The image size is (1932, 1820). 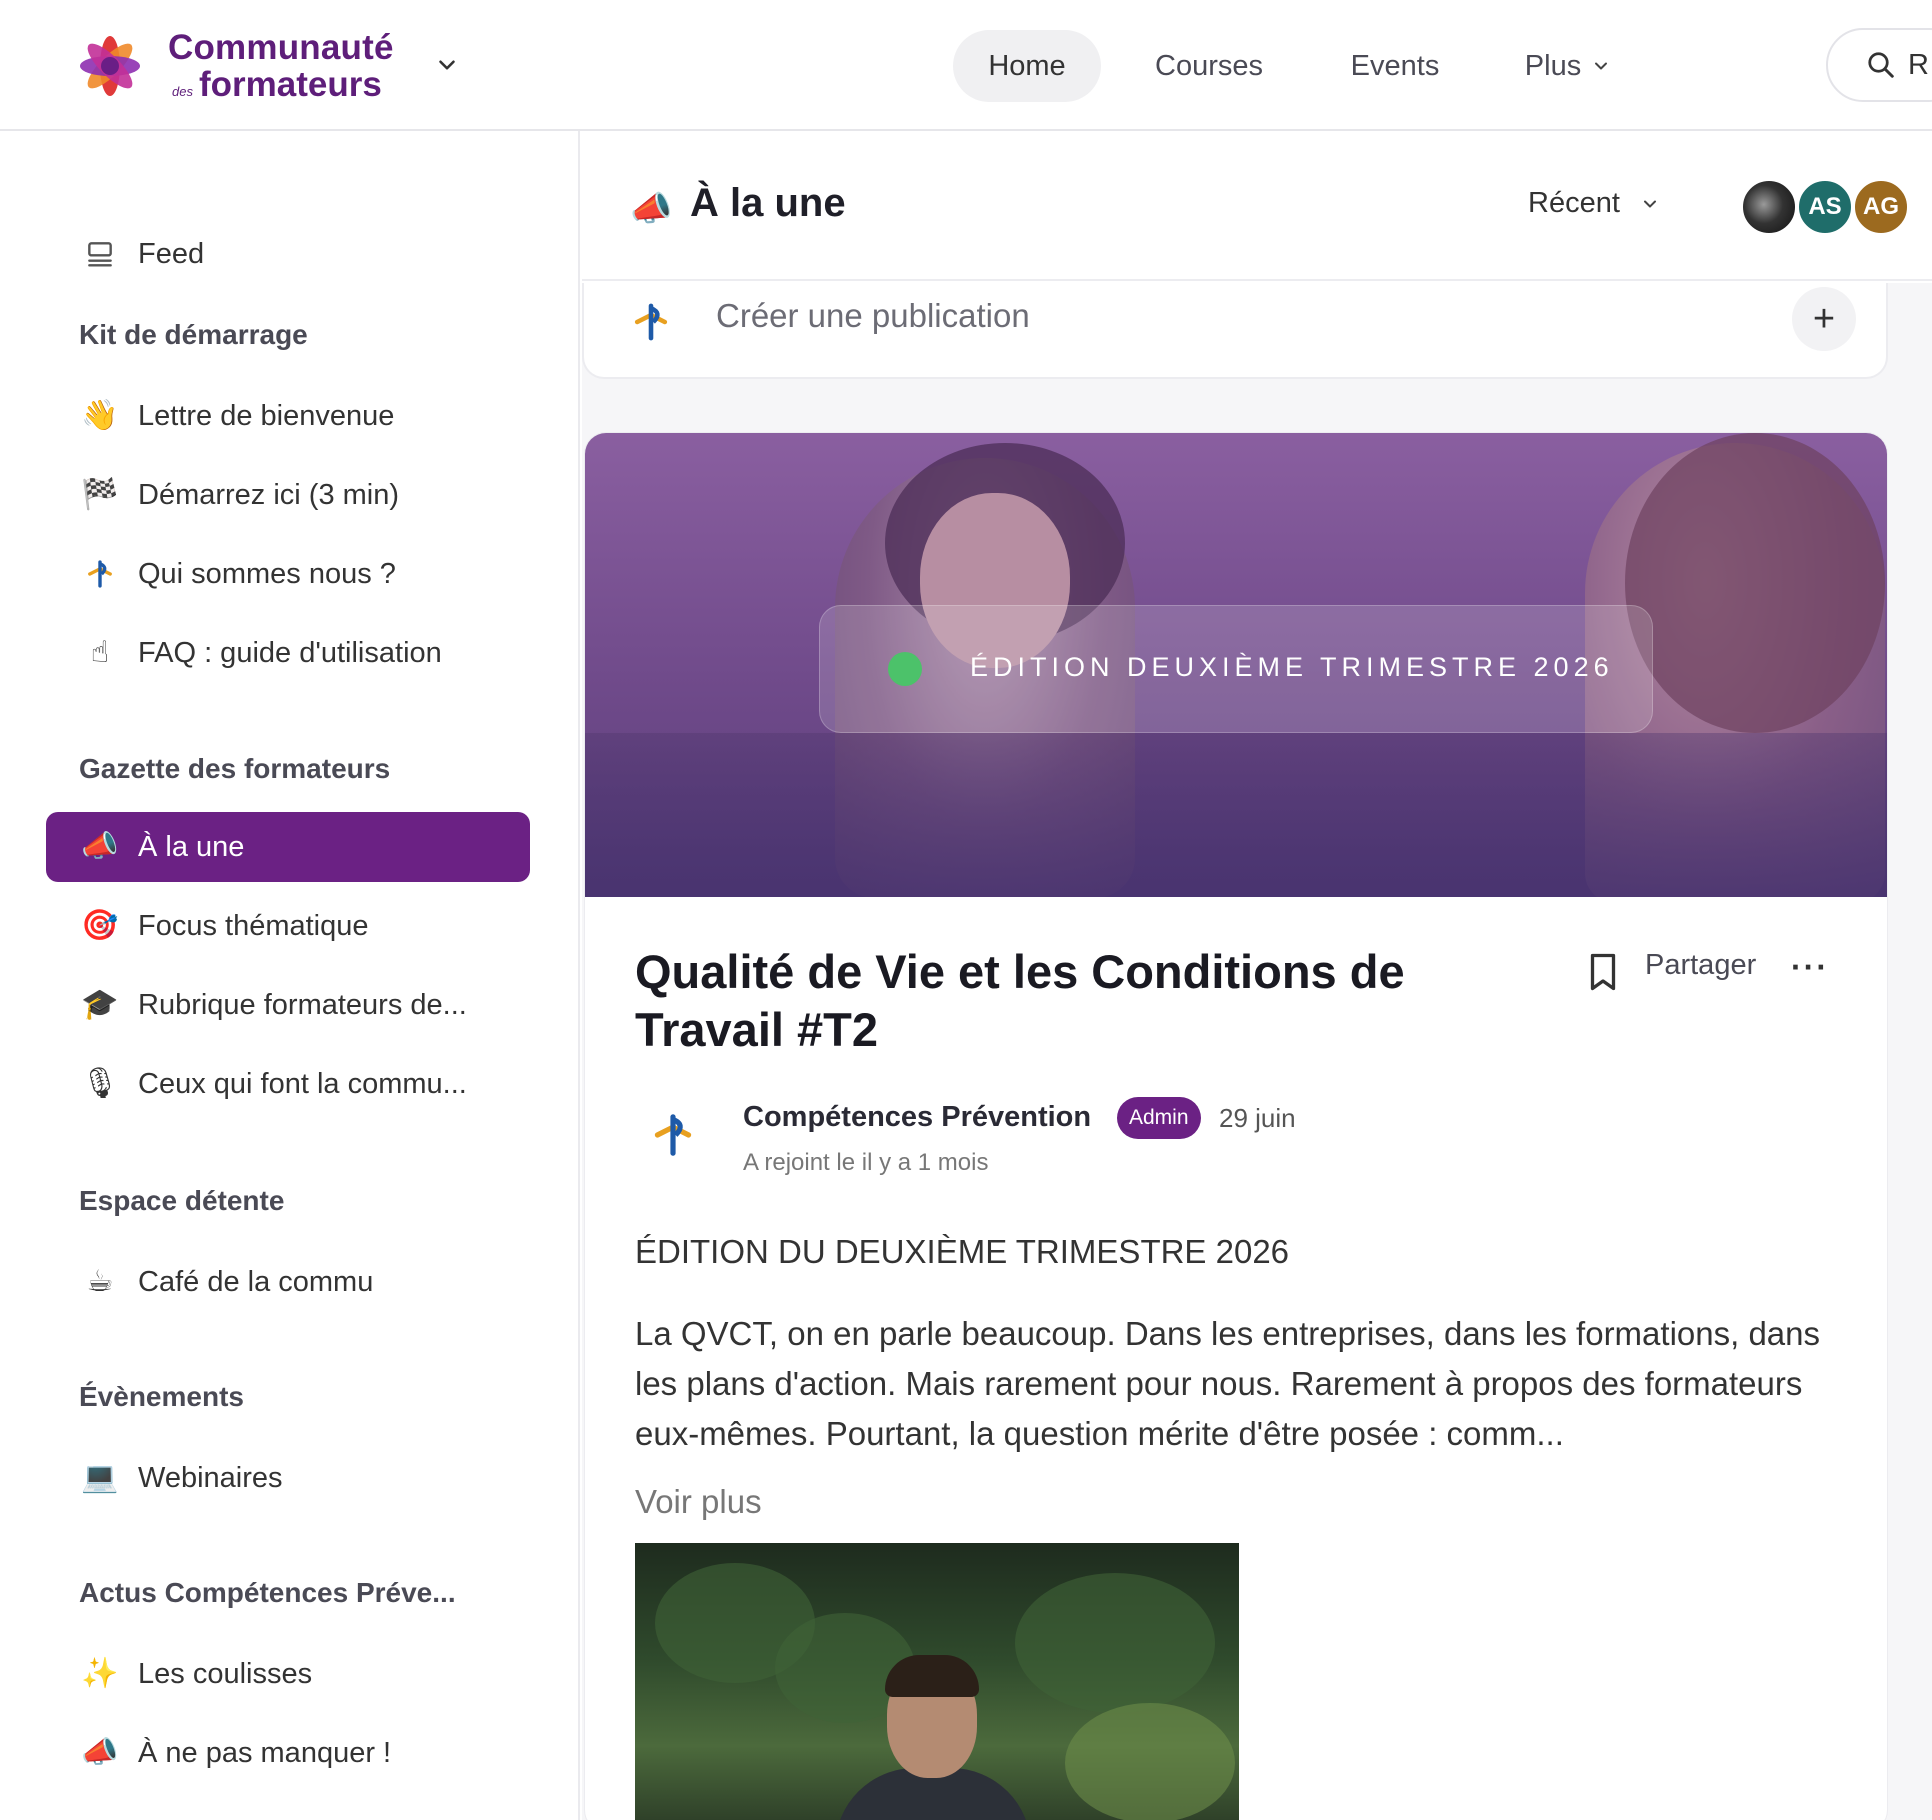 I want to click on sidebar-item-faq: ☝ FAQ : guide d'utilisation, so click(x=288, y=653).